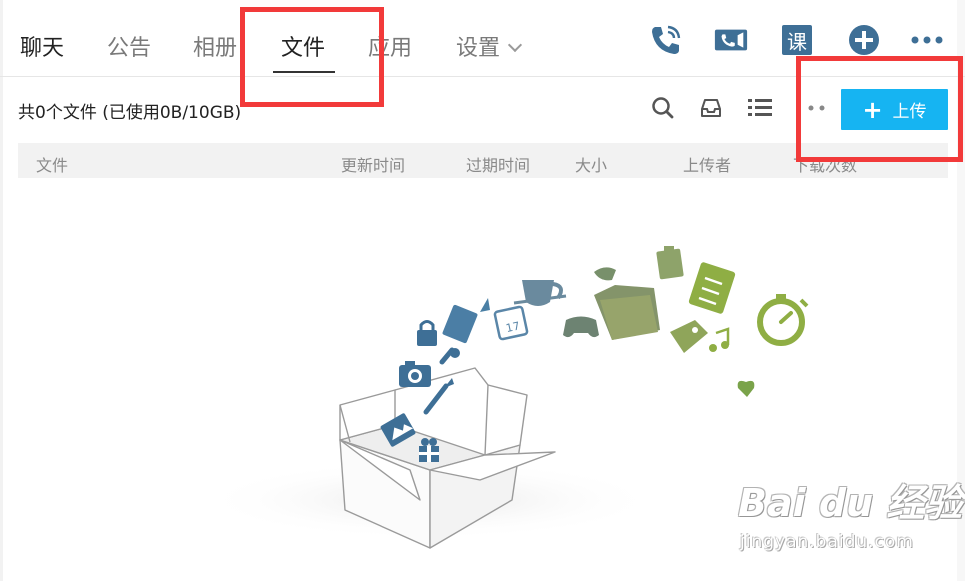 Image resolution: width=965 pixels, height=581 pixels. I want to click on gamepad-icon, so click(581, 327).